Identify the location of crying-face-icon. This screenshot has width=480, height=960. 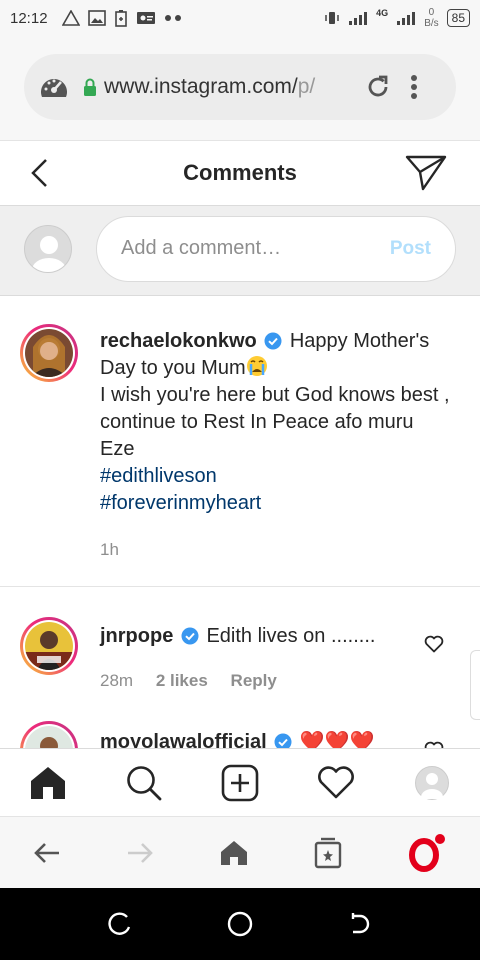
(256, 366).